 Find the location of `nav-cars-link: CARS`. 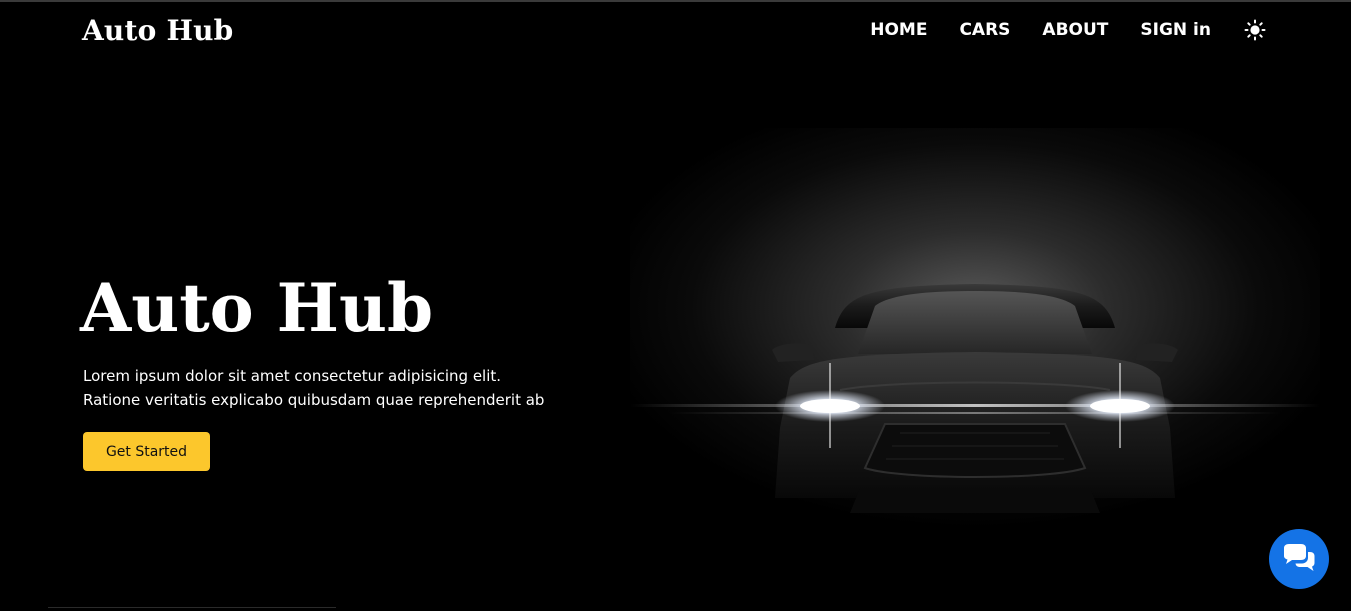

nav-cars-link: CARS is located at coordinates (984, 30).